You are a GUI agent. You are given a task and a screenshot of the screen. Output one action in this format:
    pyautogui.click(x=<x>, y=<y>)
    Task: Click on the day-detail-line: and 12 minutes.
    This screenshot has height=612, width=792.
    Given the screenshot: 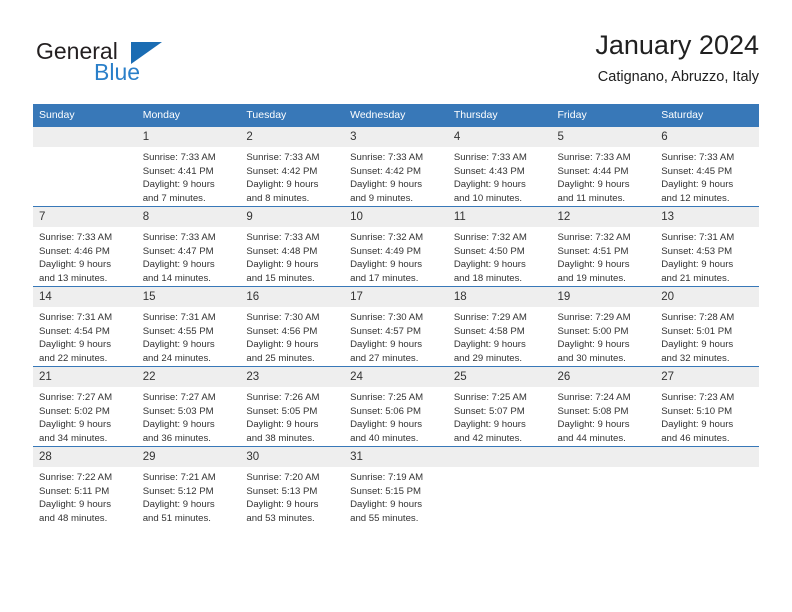 What is the action you would take?
    pyautogui.click(x=695, y=198)
    